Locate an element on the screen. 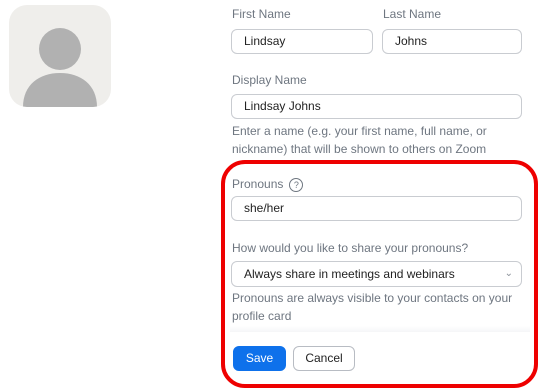  question-circle-icon: ? is located at coordinates (296, 184).